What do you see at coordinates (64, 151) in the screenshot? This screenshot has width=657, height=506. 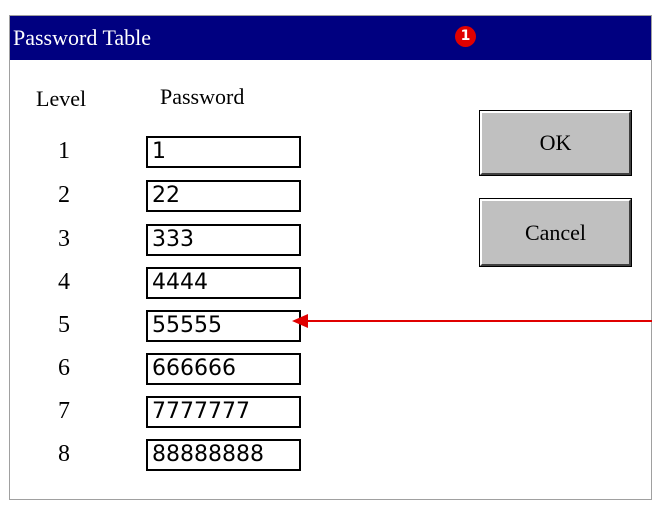 I see `level-label-1: 1` at bounding box center [64, 151].